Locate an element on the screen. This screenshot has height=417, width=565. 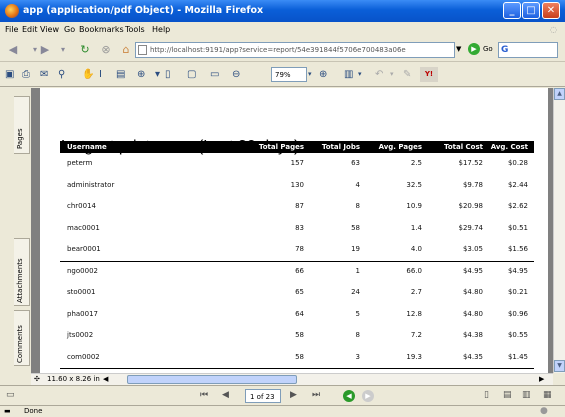
cell-total-pages: 65 is located at coordinates (299, 292).